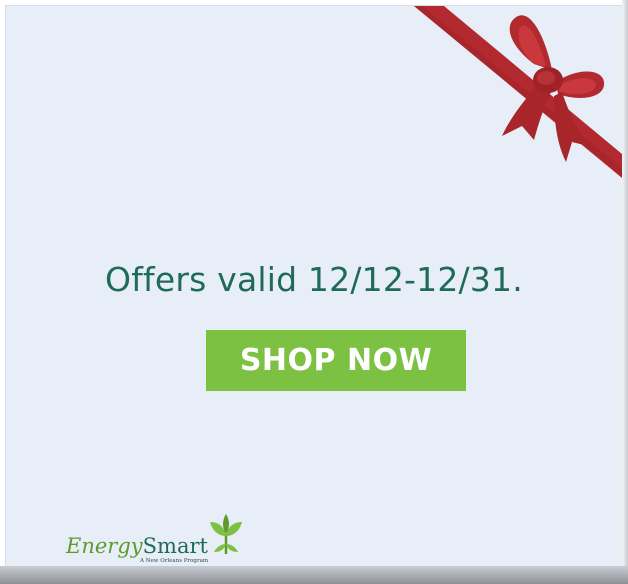 This screenshot has width=628, height=584. What do you see at coordinates (174, 561) in the screenshot?
I see `logo-tagline: A New Orleans Program` at bounding box center [174, 561].